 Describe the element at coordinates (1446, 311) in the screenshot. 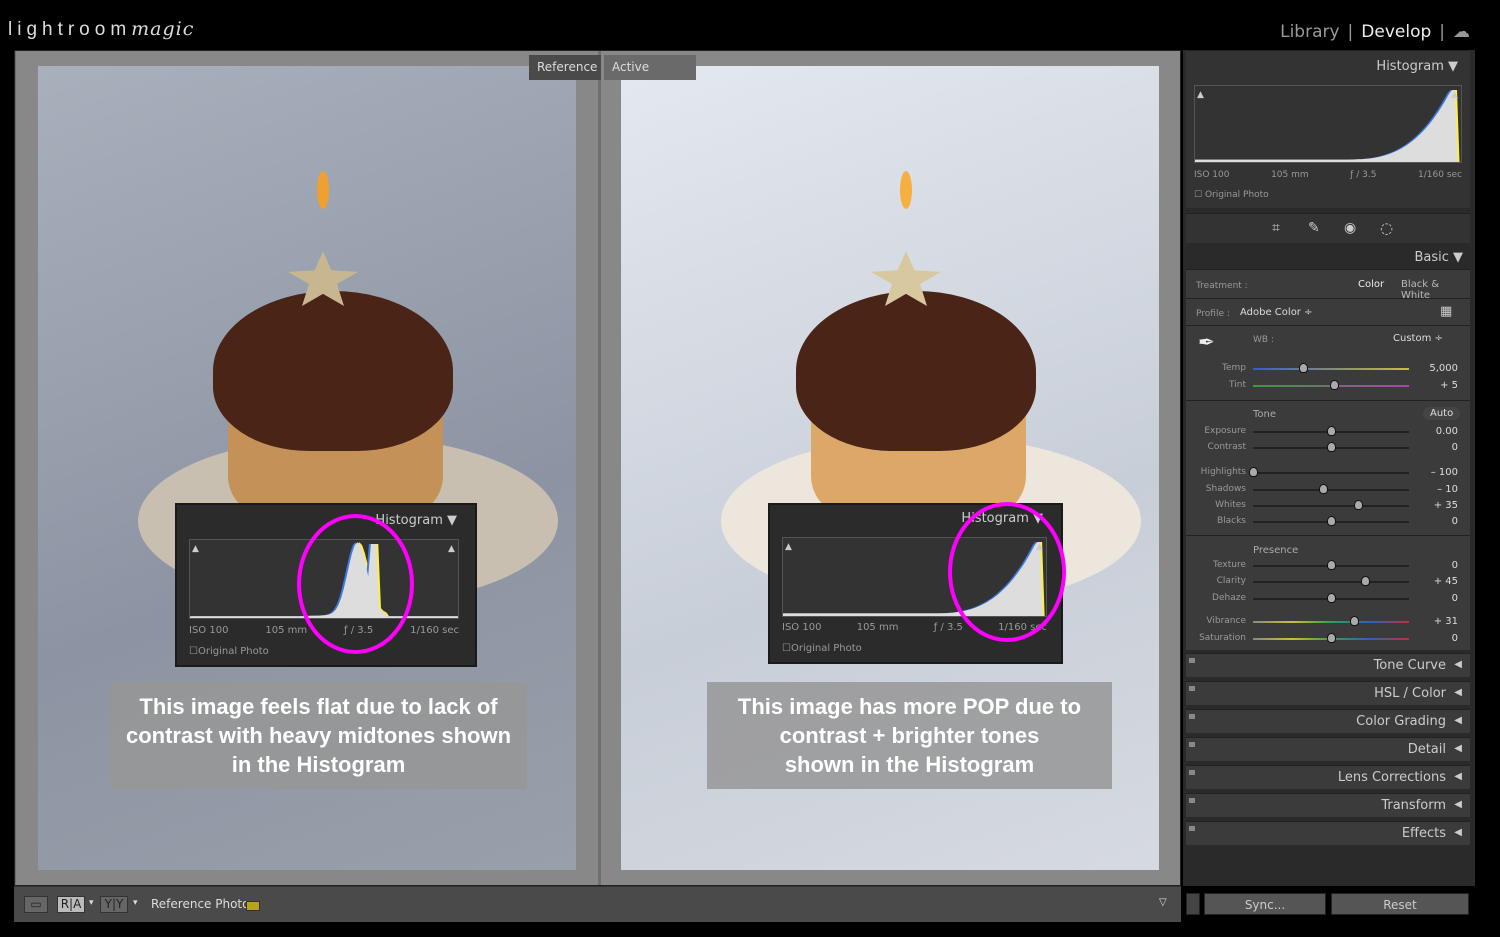

I see `profile-browser-icon: ▦` at that location.